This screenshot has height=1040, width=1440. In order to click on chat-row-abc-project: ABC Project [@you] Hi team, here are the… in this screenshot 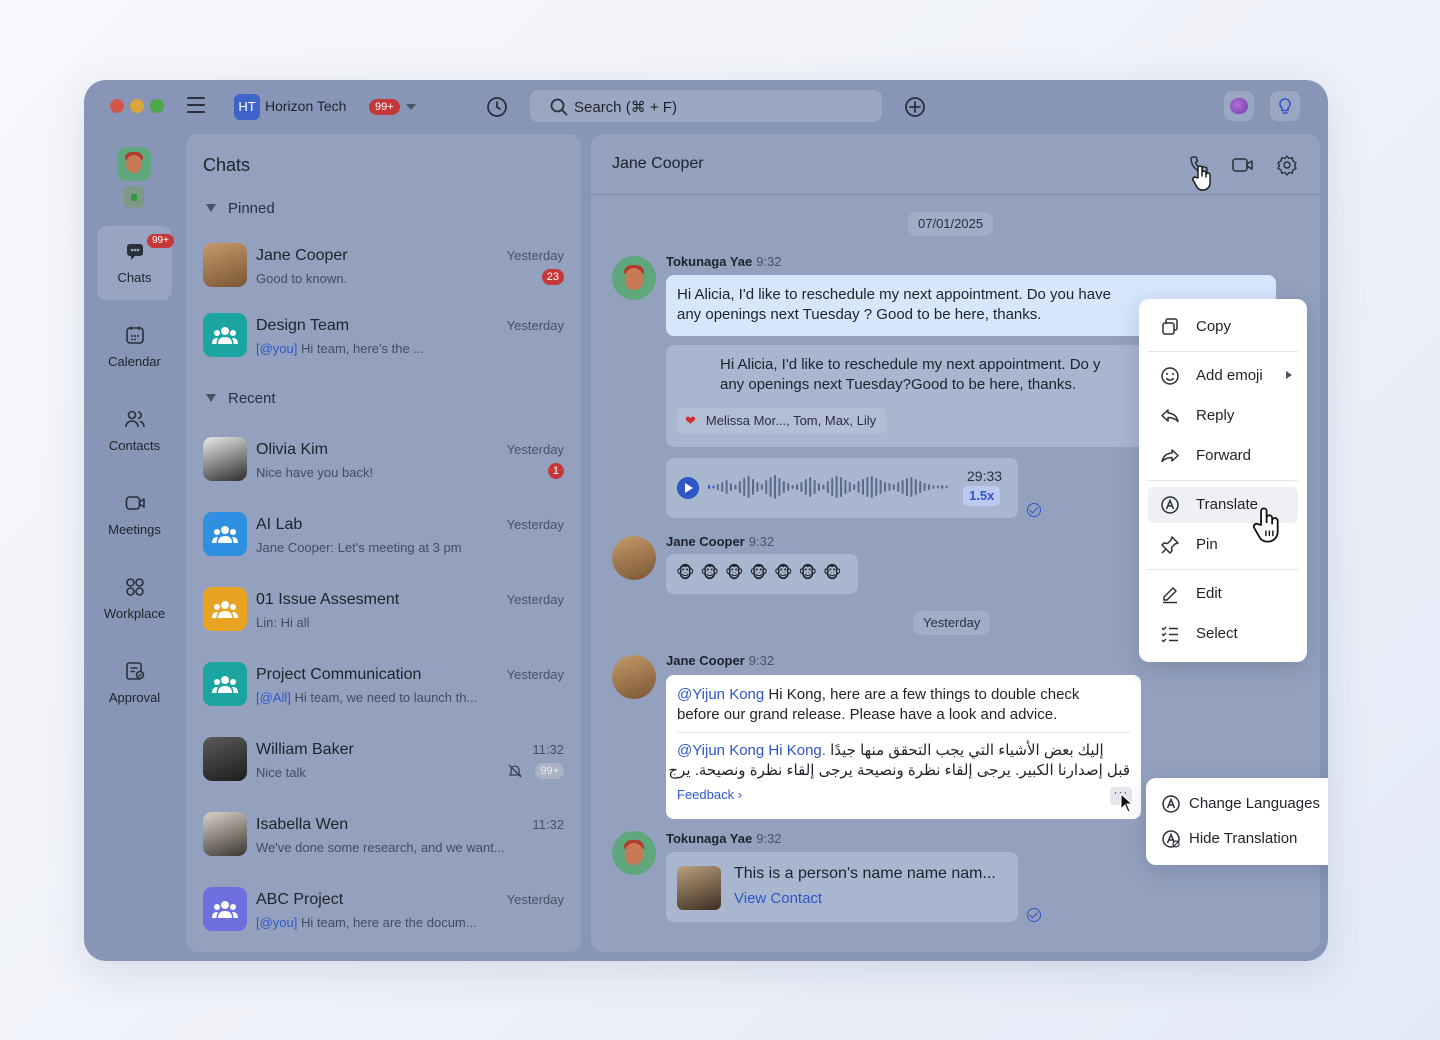, I will do `click(383, 915)`.